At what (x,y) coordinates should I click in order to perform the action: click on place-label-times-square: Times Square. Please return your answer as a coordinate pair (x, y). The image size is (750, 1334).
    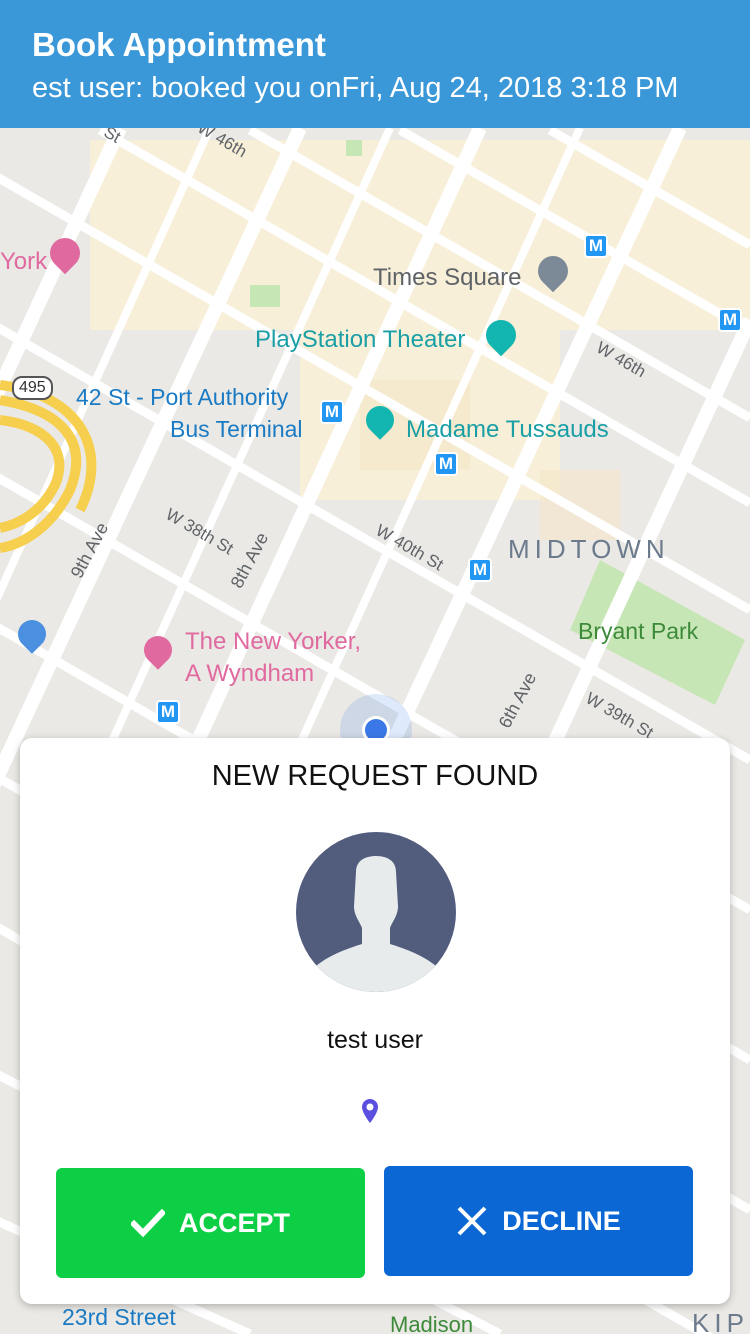
    Looking at the image, I should click on (447, 278).